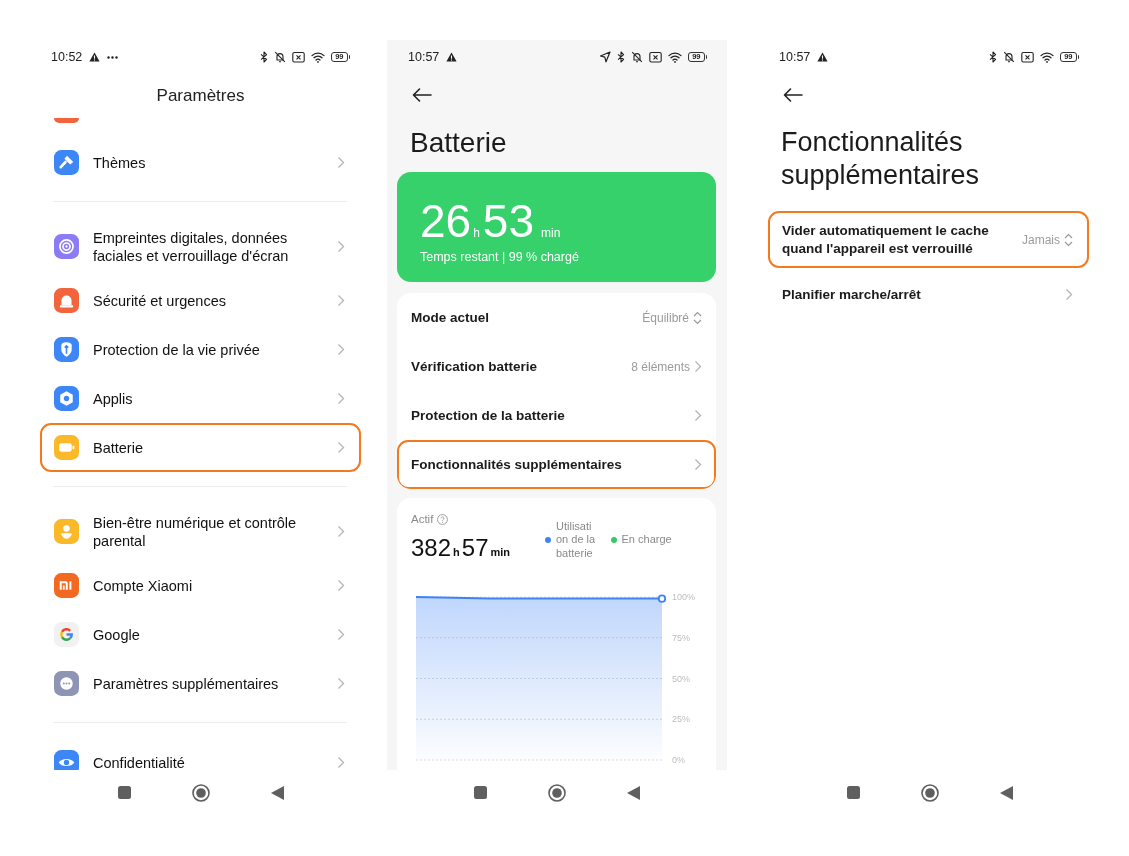  I want to click on hours-value: 26, so click(446, 221).